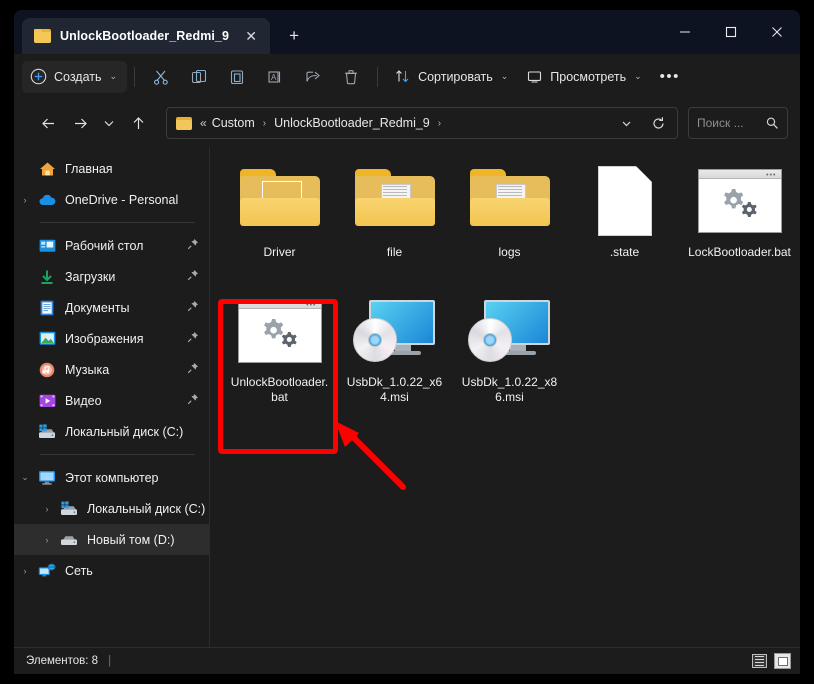 This screenshot has height=684, width=814. Describe the element at coordinates (25, 477) in the screenshot. I see `expander-icon: ⌄` at that location.